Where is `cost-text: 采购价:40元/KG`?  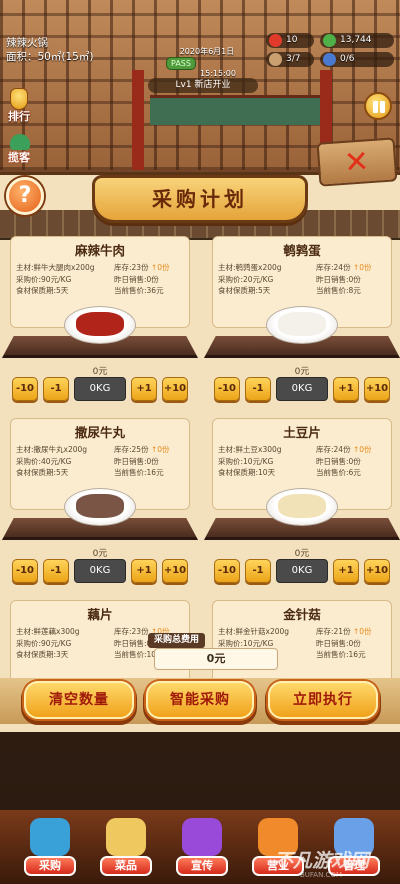 cost-text: 采购价:40元/KG is located at coordinates (44, 461).